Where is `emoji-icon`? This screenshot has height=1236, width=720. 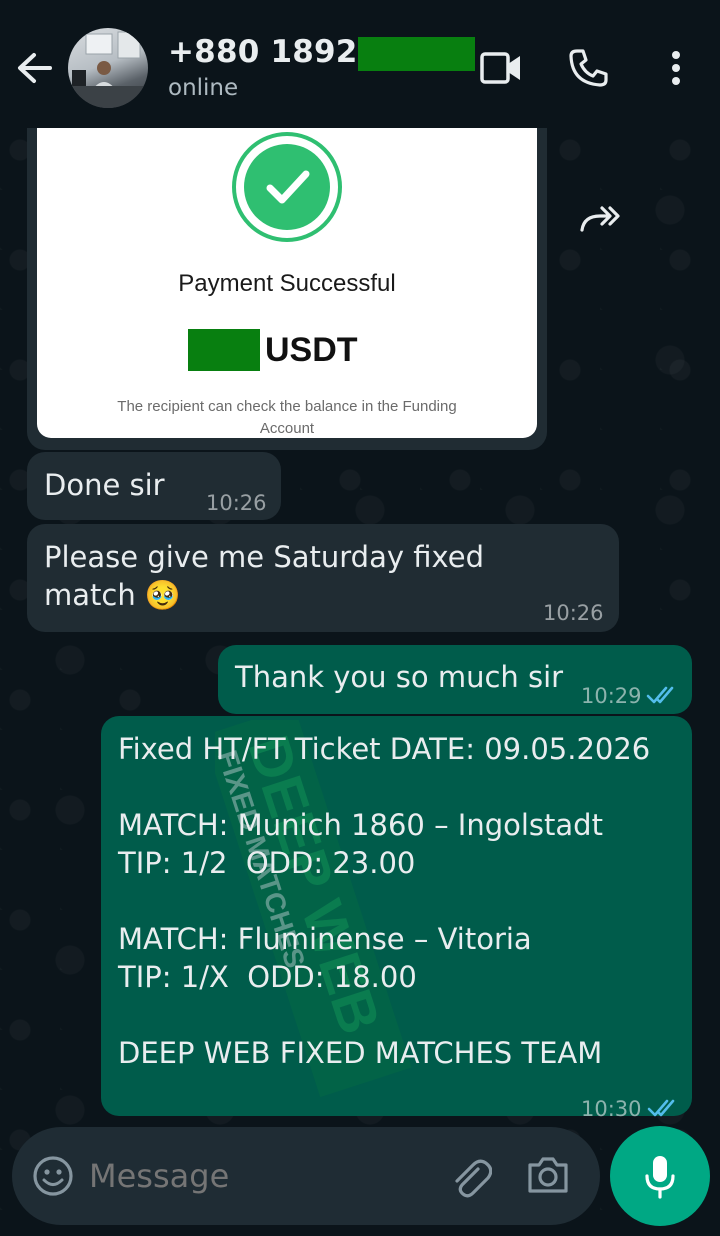 emoji-icon is located at coordinates (53, 1178).